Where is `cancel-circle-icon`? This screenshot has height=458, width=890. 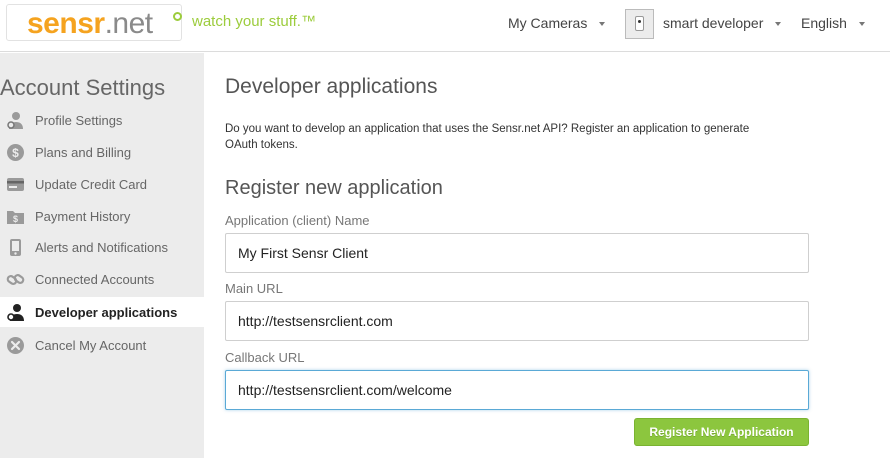
cancel-circle-icon is located at coordinates (15, 345).